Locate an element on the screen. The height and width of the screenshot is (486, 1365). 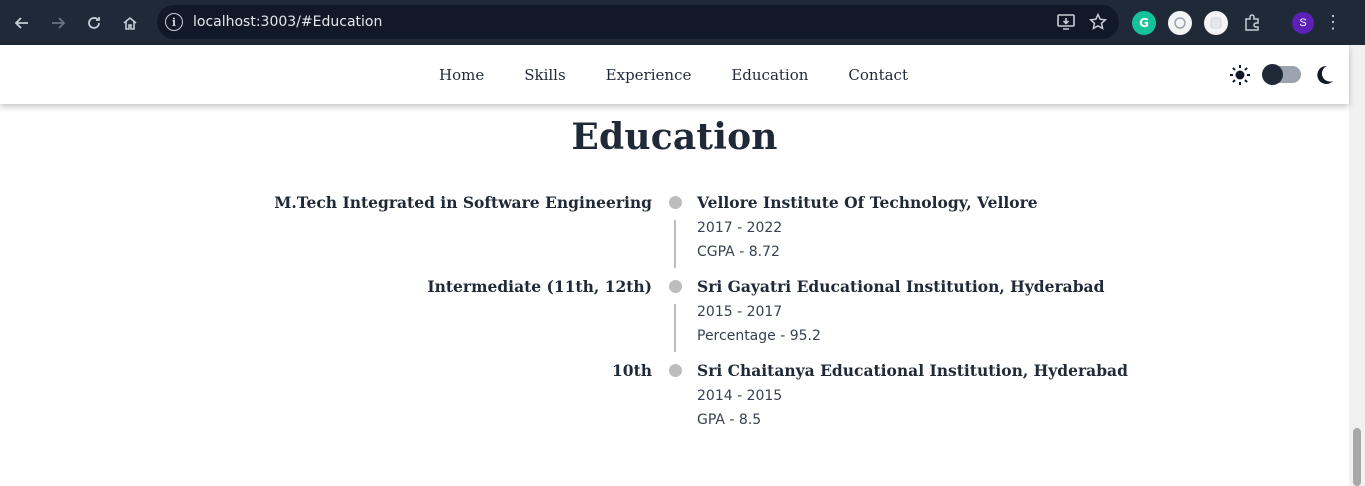
scrollbar-thumb is located at coordinates (1357, 457).